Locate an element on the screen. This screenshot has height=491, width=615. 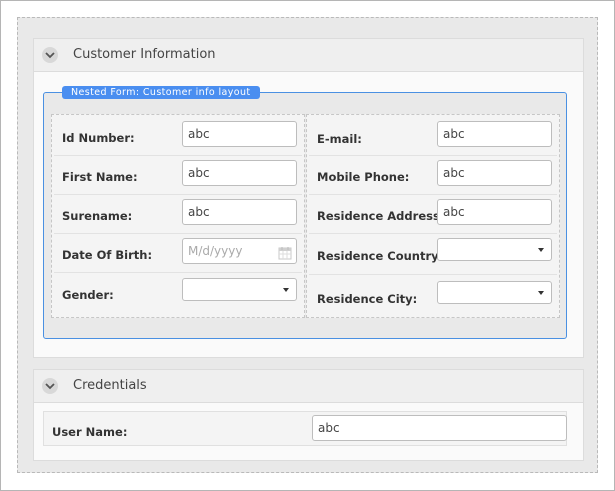
residence-city-label: Residence City: is located at coordinates (367, 299).